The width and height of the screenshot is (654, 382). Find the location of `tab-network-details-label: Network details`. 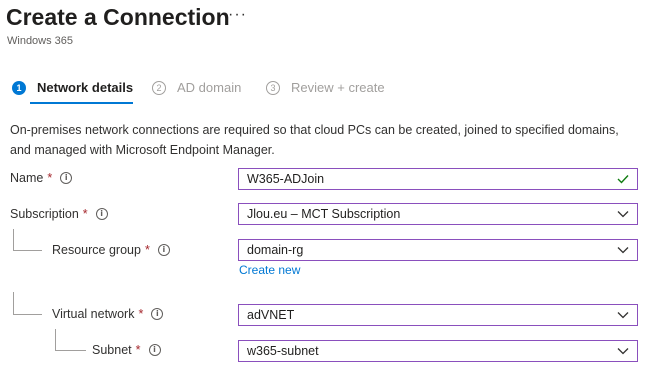

tab-network-details-label: Network details is located at coordinates (85, 87).